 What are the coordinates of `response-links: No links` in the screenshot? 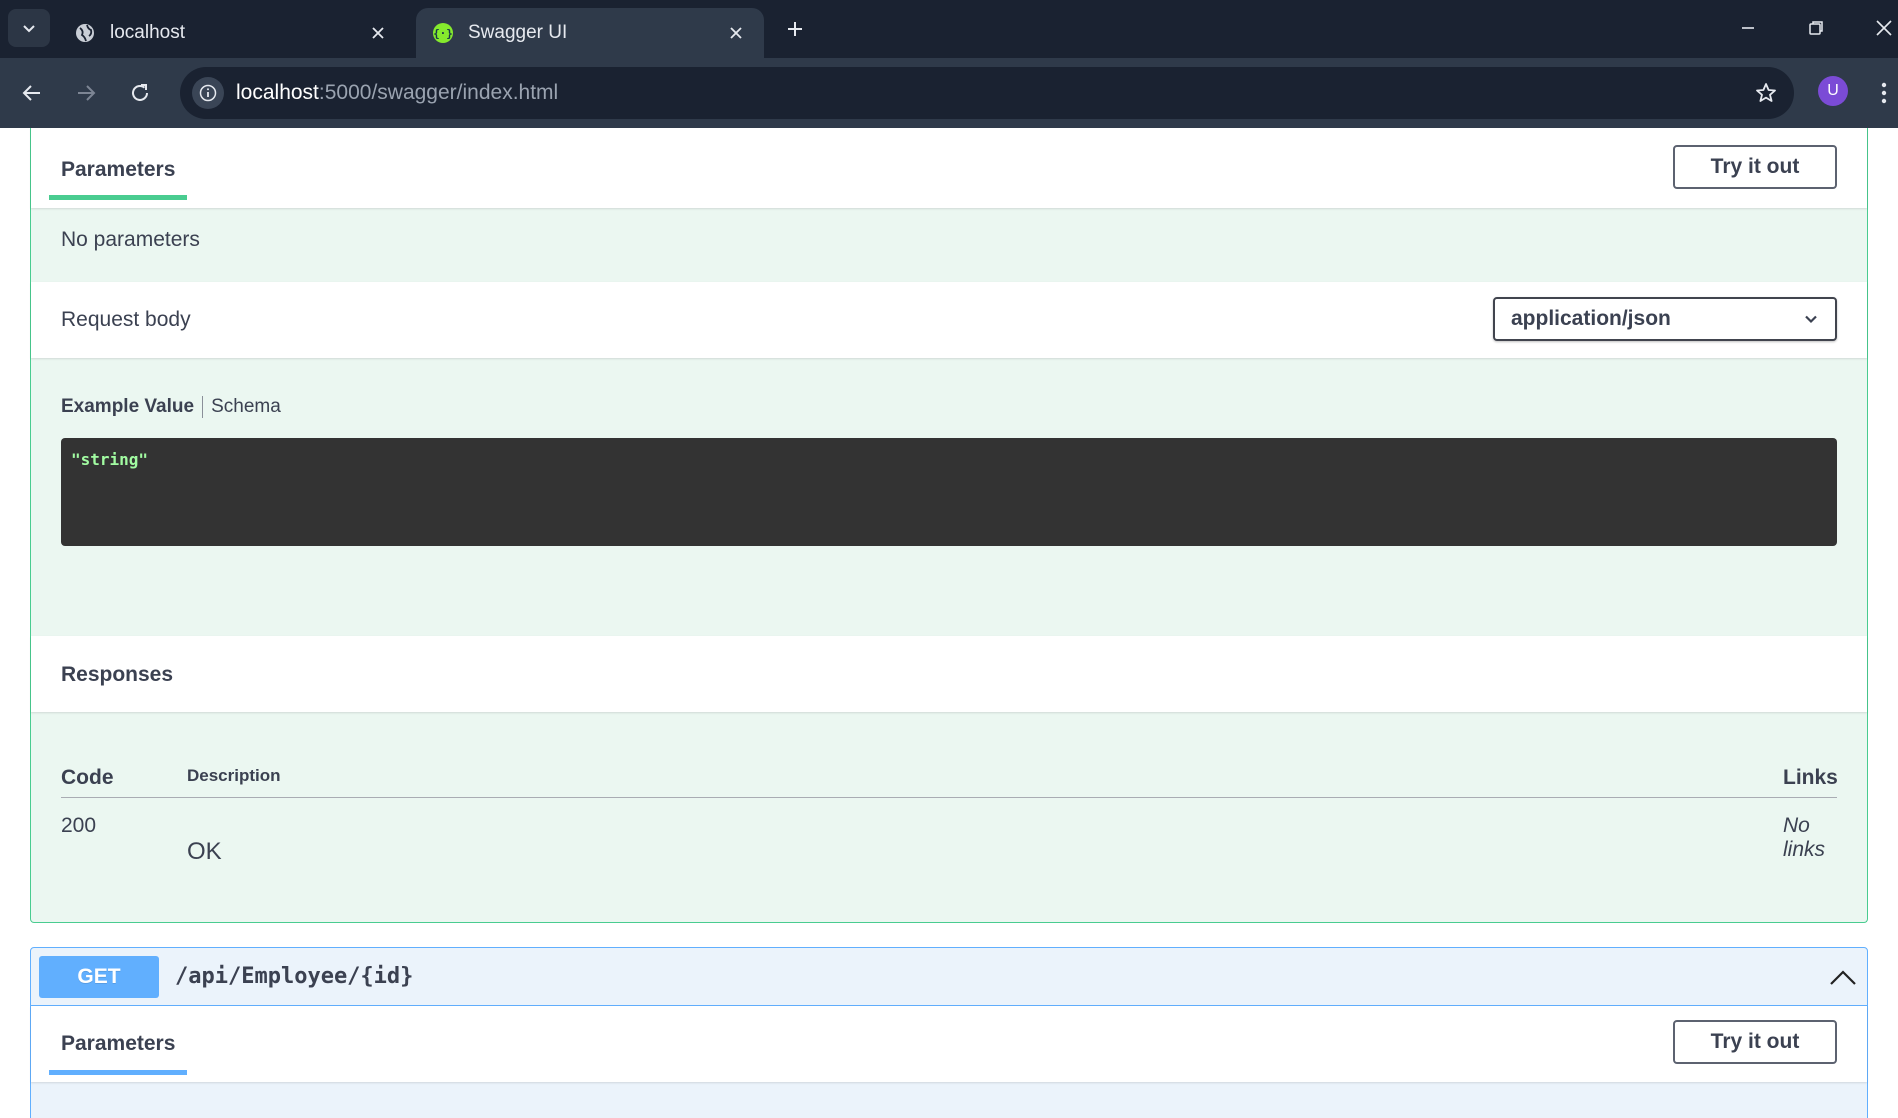 It's located at (1804, 837).